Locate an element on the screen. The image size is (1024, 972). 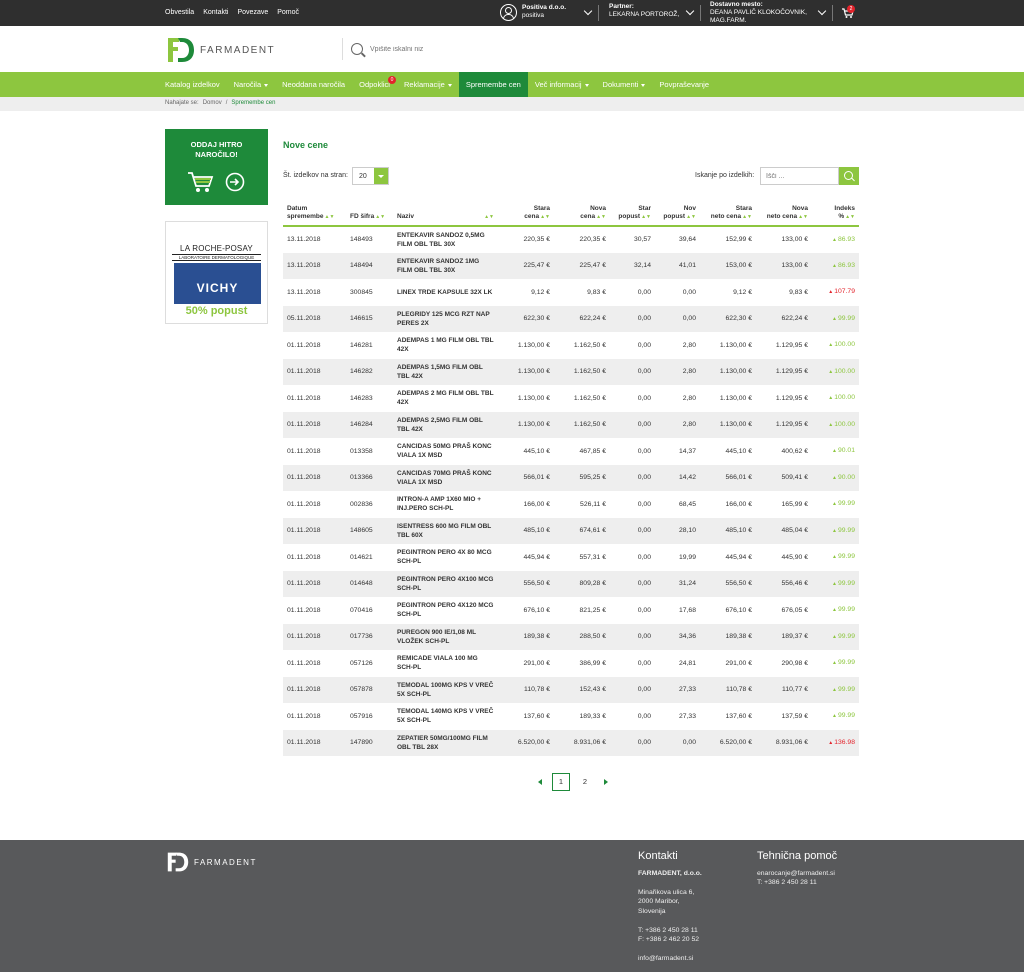
prev-page-icon is located at coordinates (540, 782).